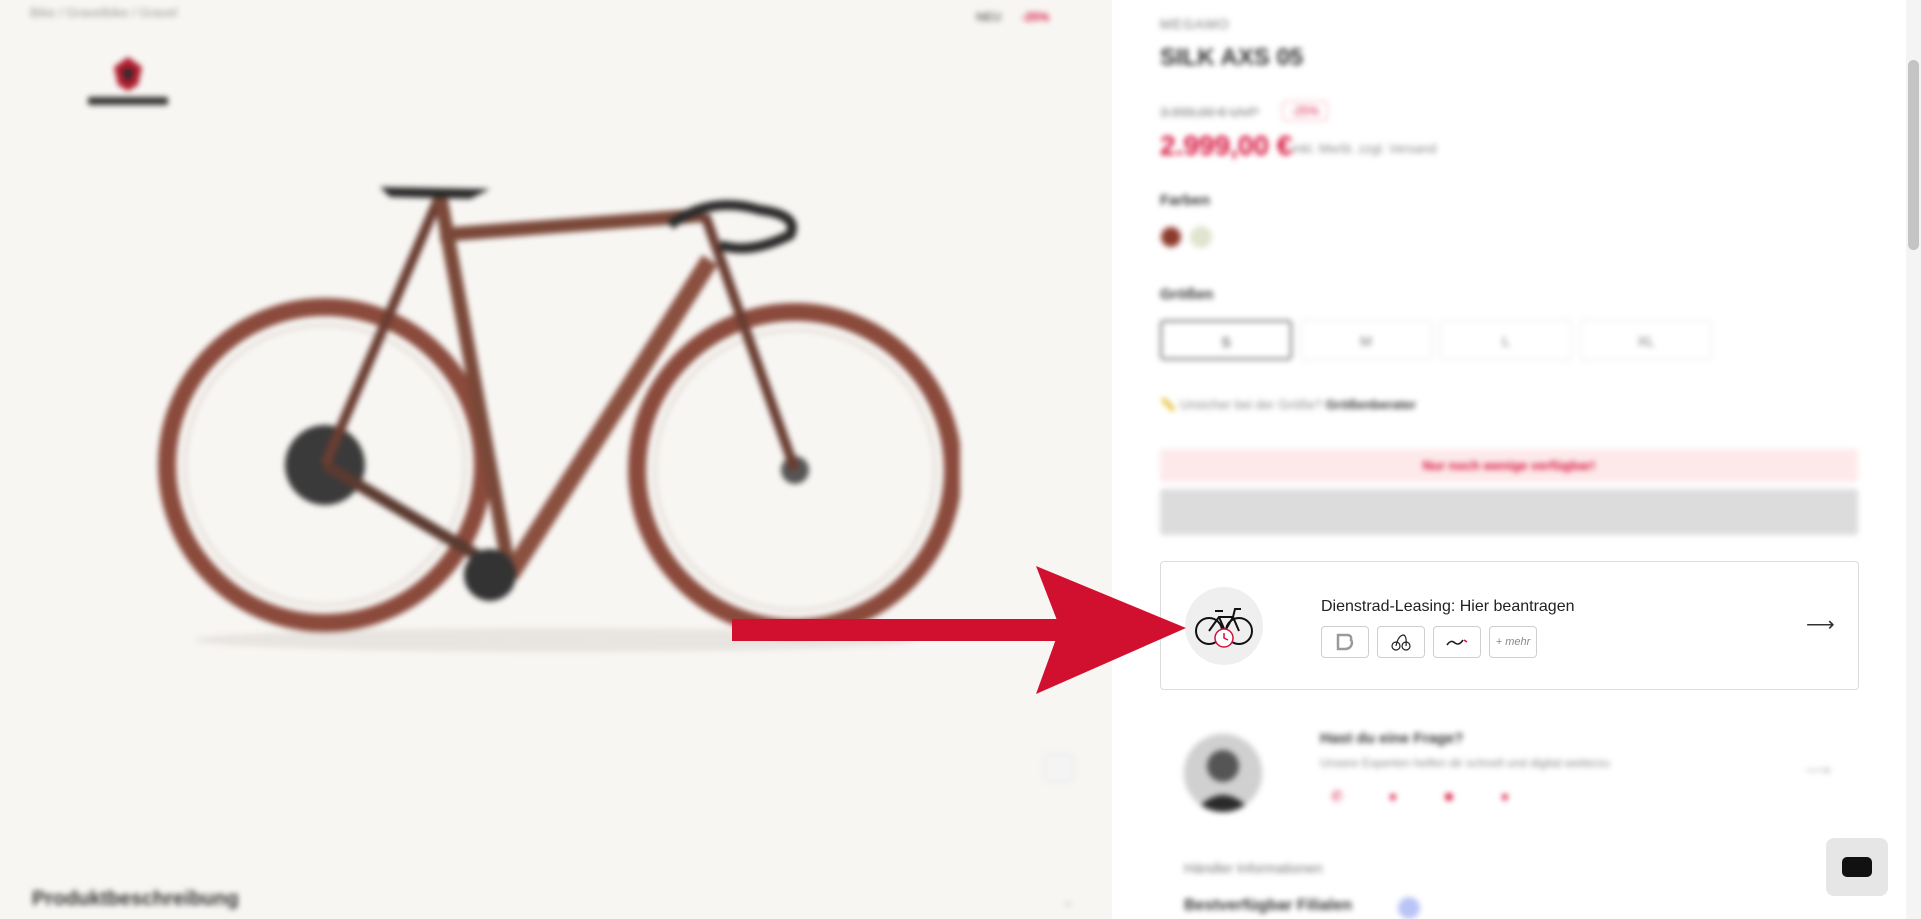 The height and width of the screenshot is (919, 1921). I want to click on bikeleasing-icon, so click(1345, 642).